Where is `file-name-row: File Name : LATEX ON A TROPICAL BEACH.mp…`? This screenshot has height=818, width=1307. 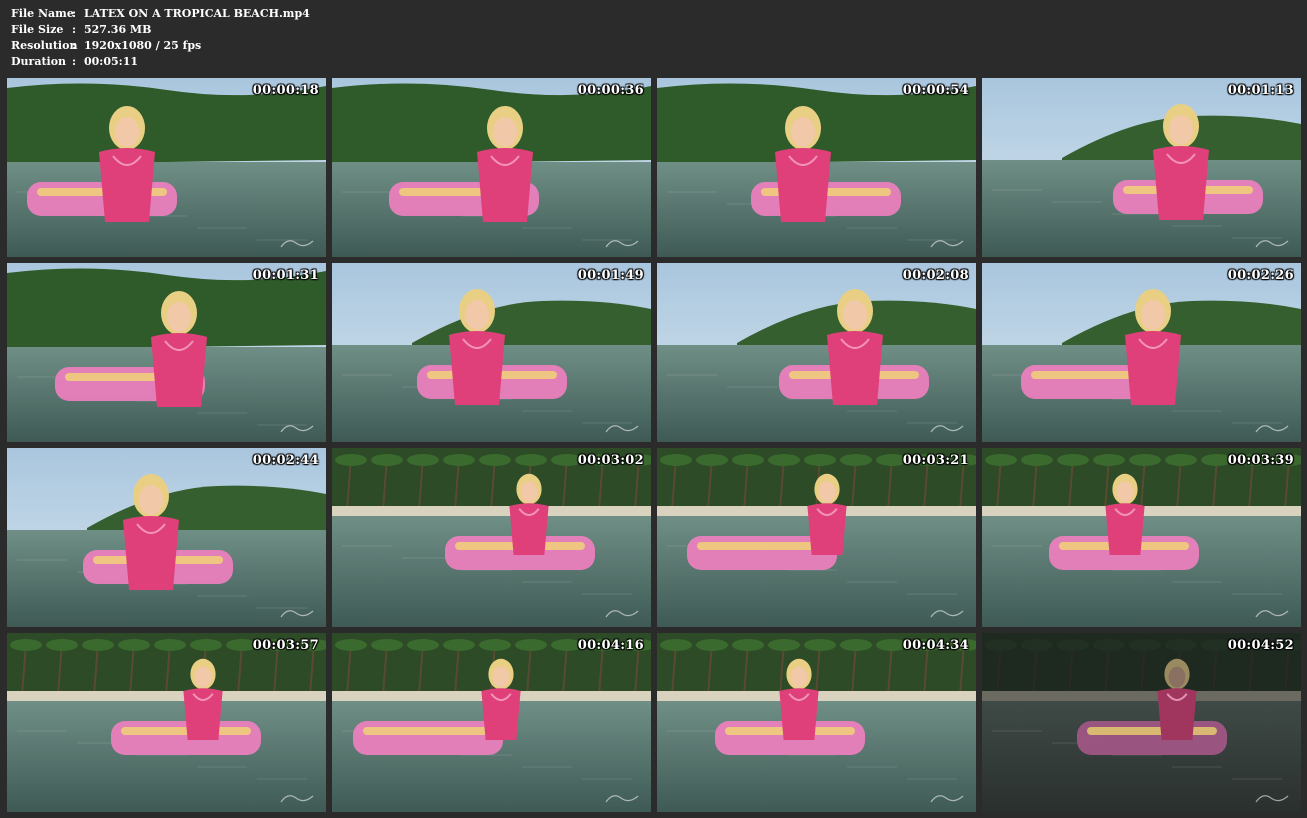
file-name-row: File Name : LATEX ON A TROPICAL BEACH.mp… is located at coordinates (160, 14).